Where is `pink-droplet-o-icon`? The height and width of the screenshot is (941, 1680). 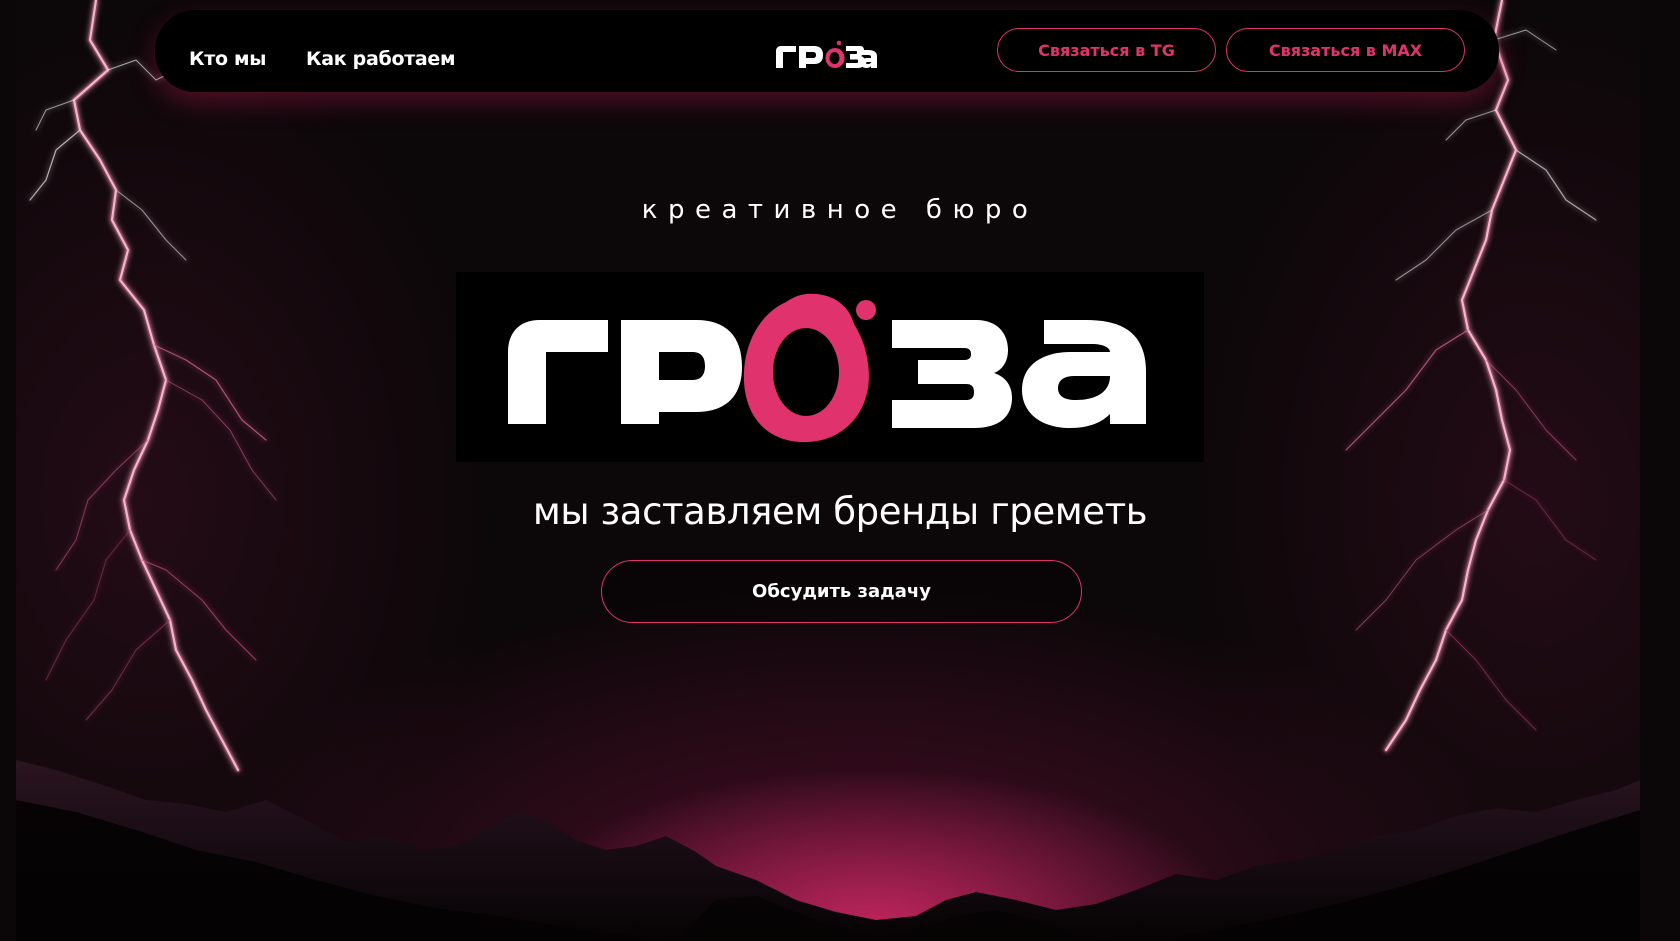 pink-droplet-o-icon is located at coordinates (809, 368).